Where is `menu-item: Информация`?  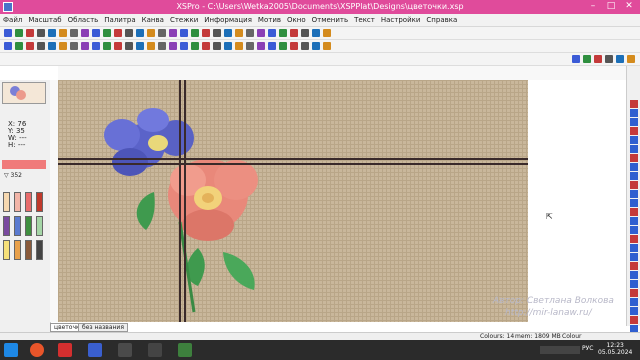
menu-item: Информация is located at coordinates (228, 20).